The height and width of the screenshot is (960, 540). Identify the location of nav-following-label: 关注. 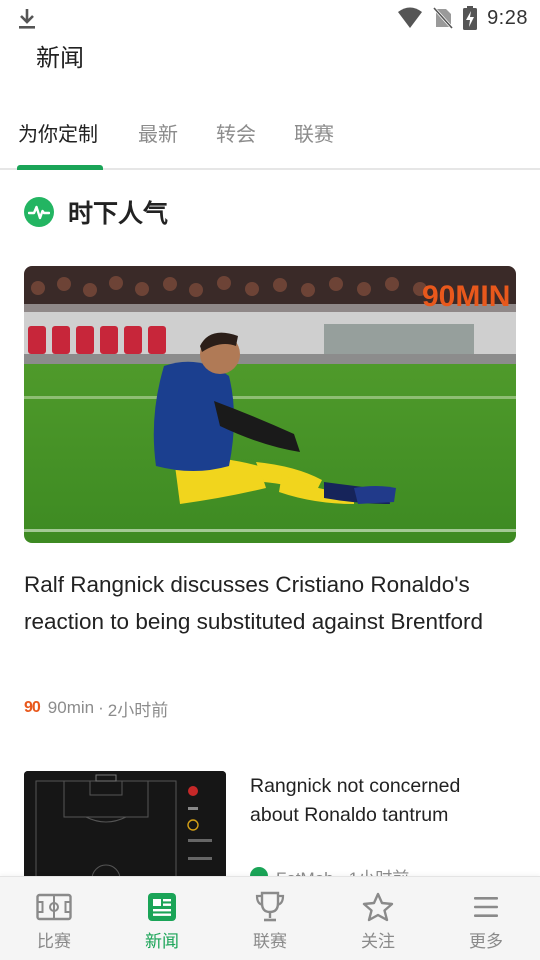
(378, 942).